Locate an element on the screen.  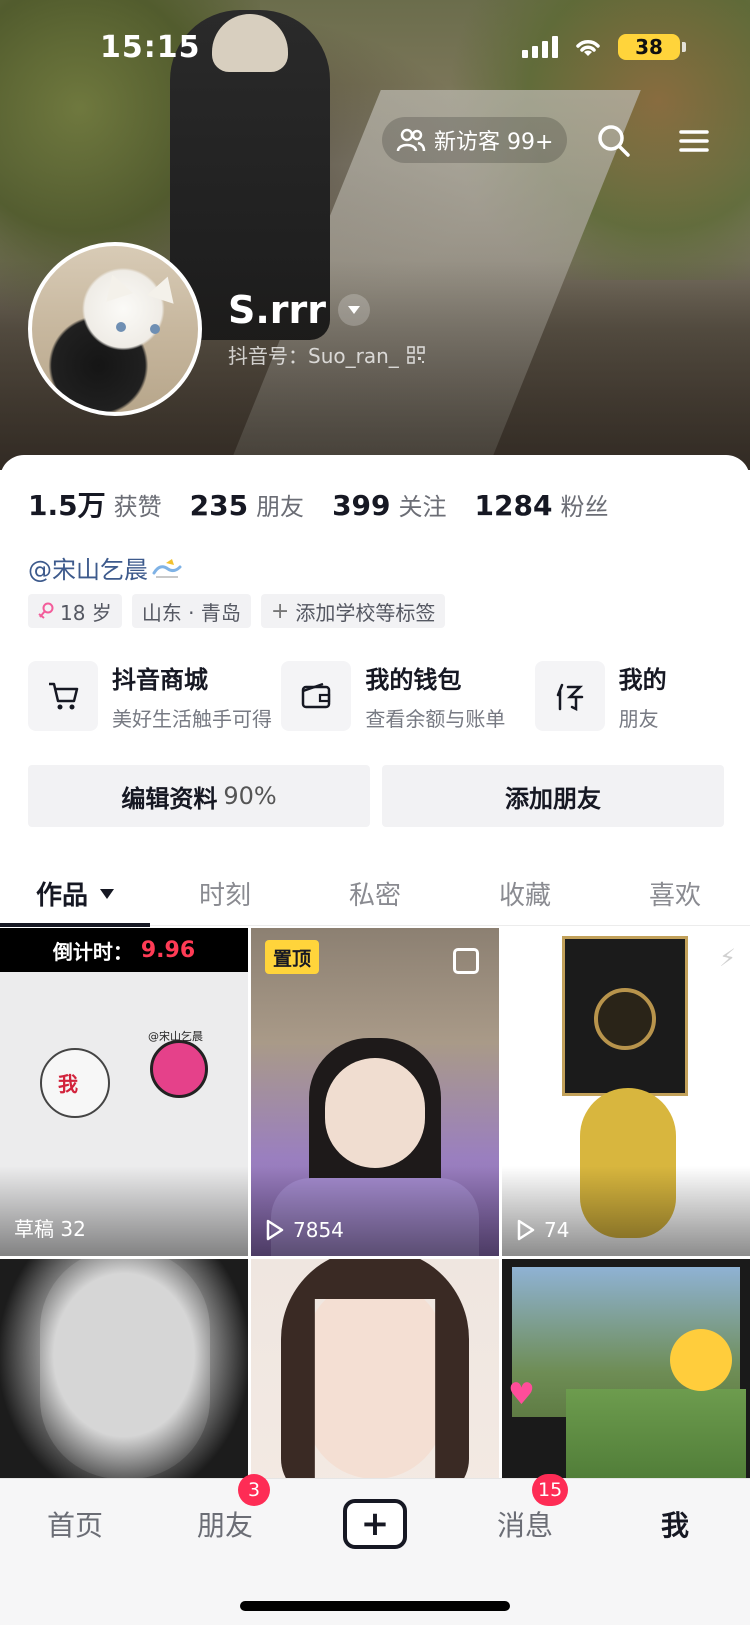
home-indicator is located at coordinates (375, 1606).